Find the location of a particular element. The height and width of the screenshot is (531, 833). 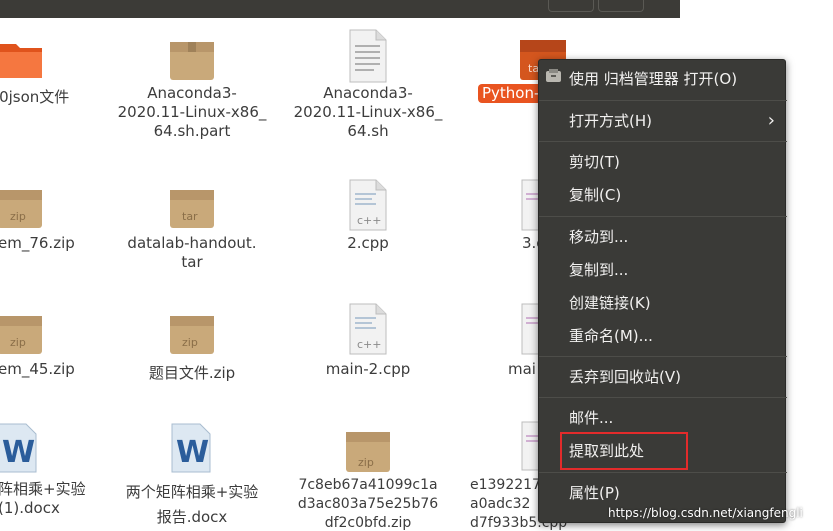

menu-item-cut: 剪切(T) is located at coordinates (663, 162).